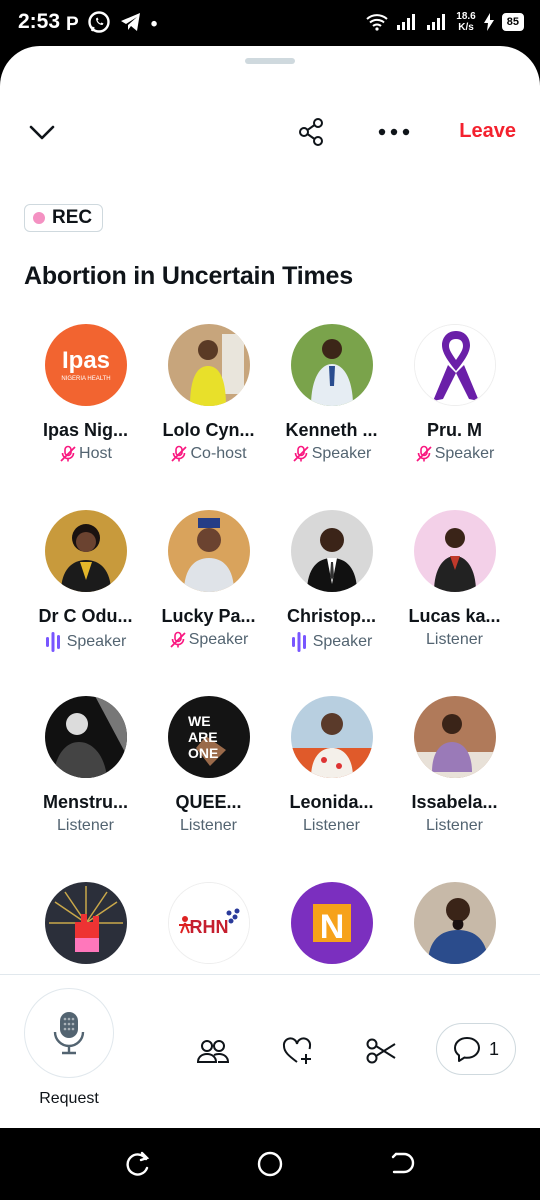 The height and width of the screenshot is (1200, 540). I want to click on signal-icon, so click(406, 22).